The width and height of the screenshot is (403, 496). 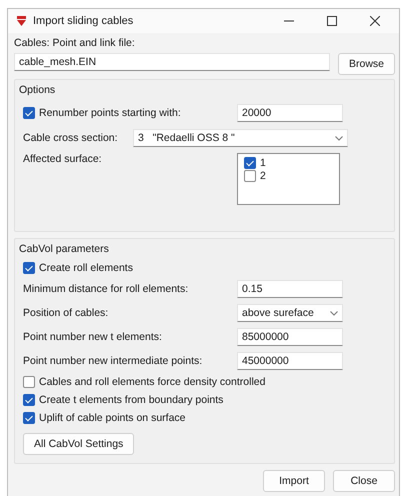 I want to click on field-label: Affected surface:, so click(x=62, y=159).